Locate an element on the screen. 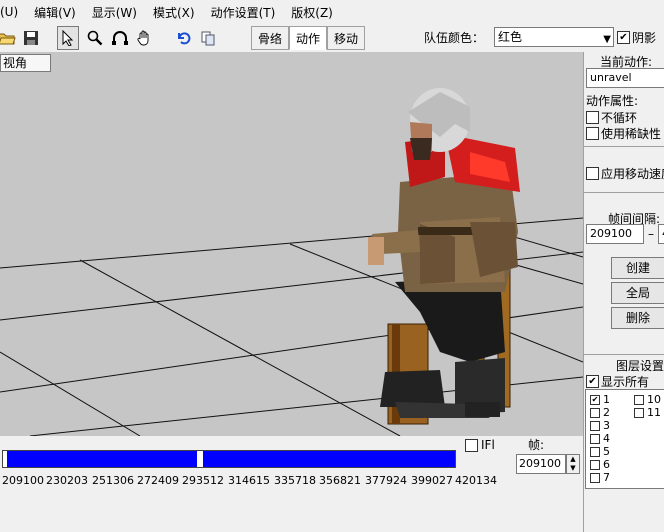  show-all-checkbox: ✔ 显示所有 is located at coordinates (617, 381).